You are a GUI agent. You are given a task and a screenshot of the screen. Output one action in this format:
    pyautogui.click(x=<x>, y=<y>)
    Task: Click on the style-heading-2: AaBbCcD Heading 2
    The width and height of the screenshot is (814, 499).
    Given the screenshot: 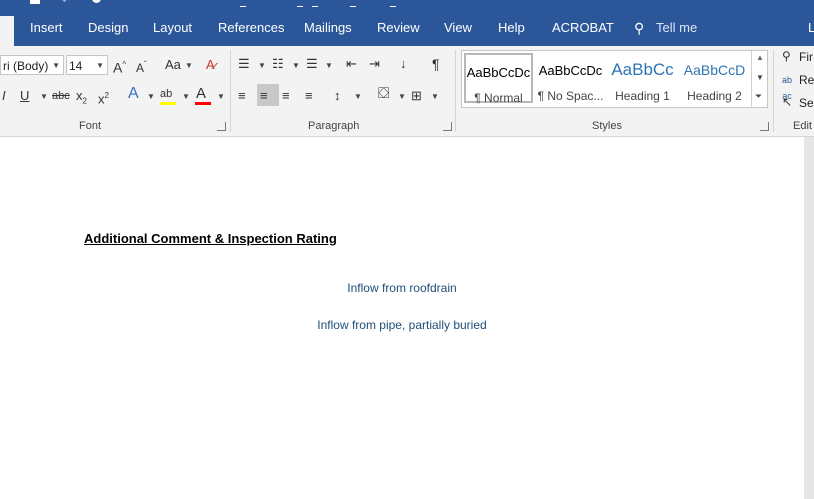 What is the action you would take?
    pyautogui.click(x=714, y=78)
    